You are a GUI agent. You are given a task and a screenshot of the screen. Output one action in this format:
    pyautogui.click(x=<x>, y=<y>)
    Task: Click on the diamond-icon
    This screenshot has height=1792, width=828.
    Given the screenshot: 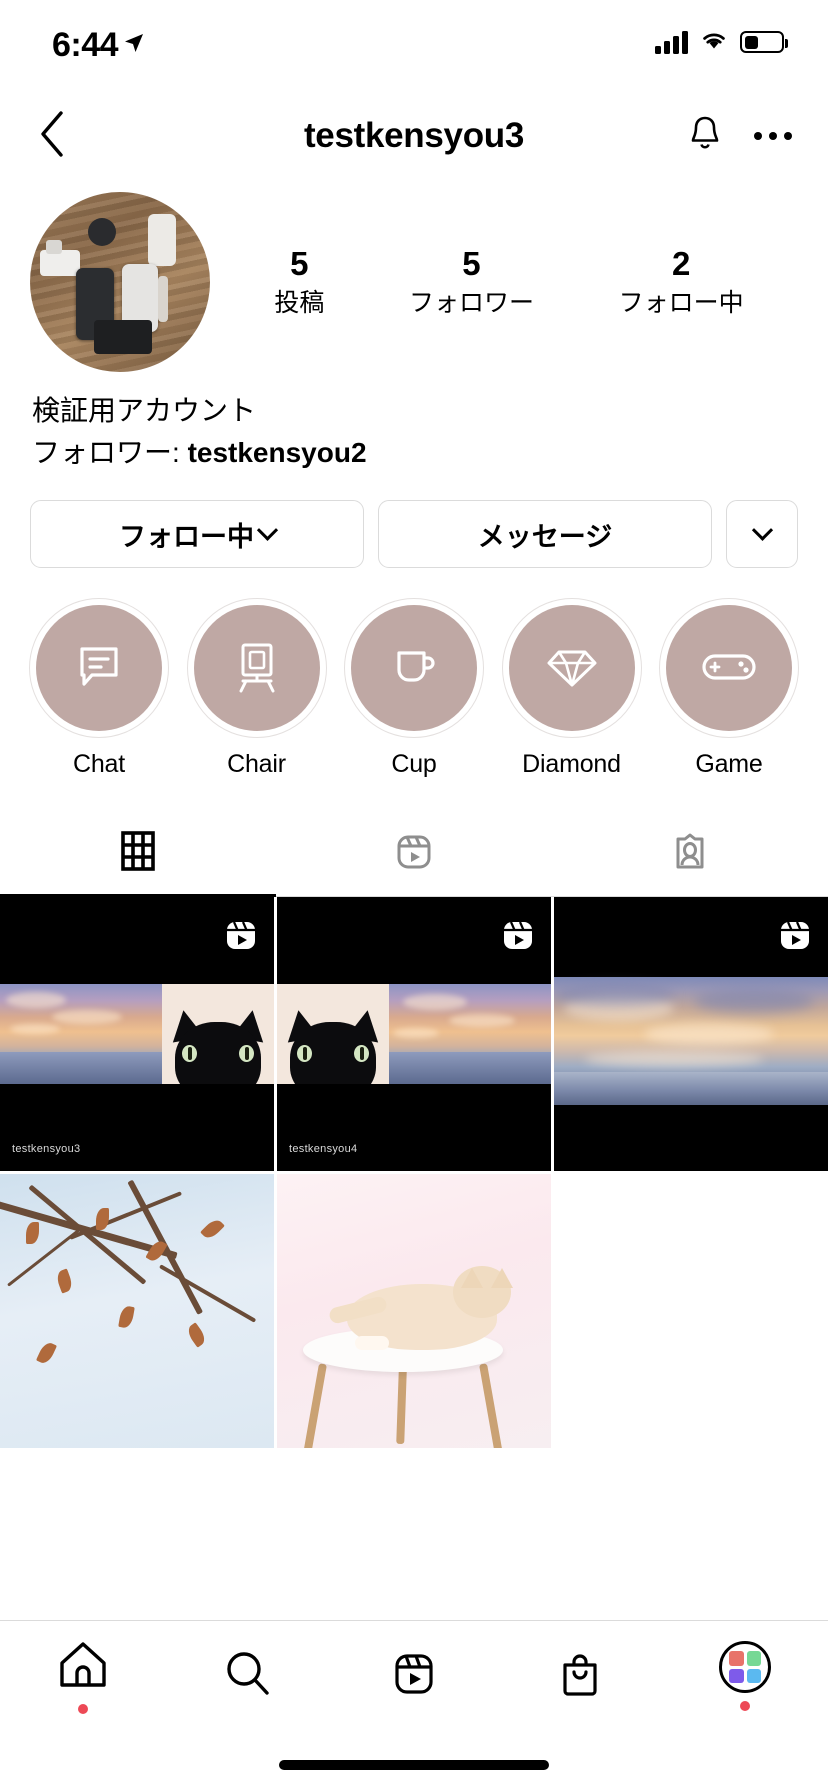 What is the action you would take?
    pyautogui.click(x=572, y=668)
    